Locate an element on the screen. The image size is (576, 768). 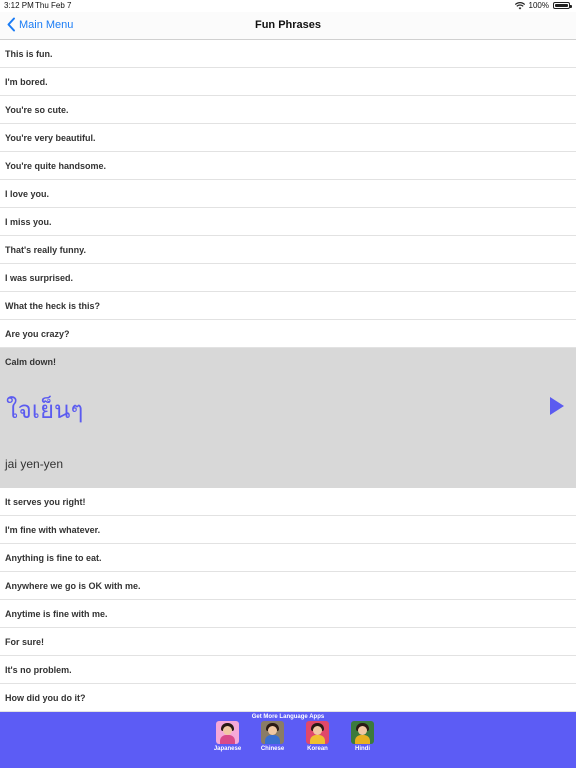
status-right: 100% is located at coordinates (543, 5).